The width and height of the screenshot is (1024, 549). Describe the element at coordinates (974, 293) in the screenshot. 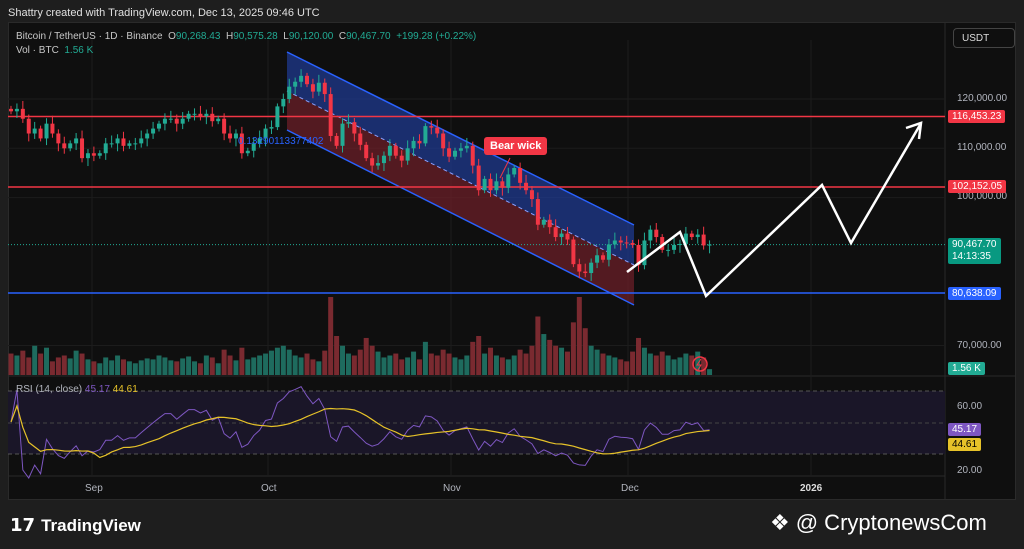

I see `support-tag: 80,638.09` at that location.